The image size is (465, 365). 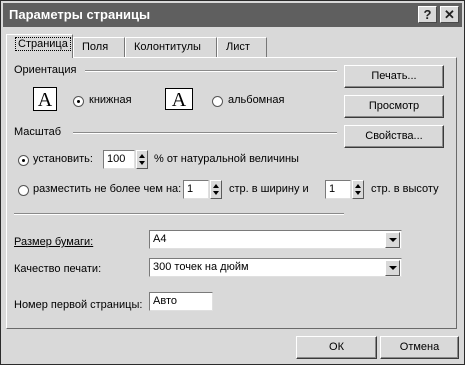 I want to click on scale-fit-label: разместить не более чем на:, so click(x=107, y=189).